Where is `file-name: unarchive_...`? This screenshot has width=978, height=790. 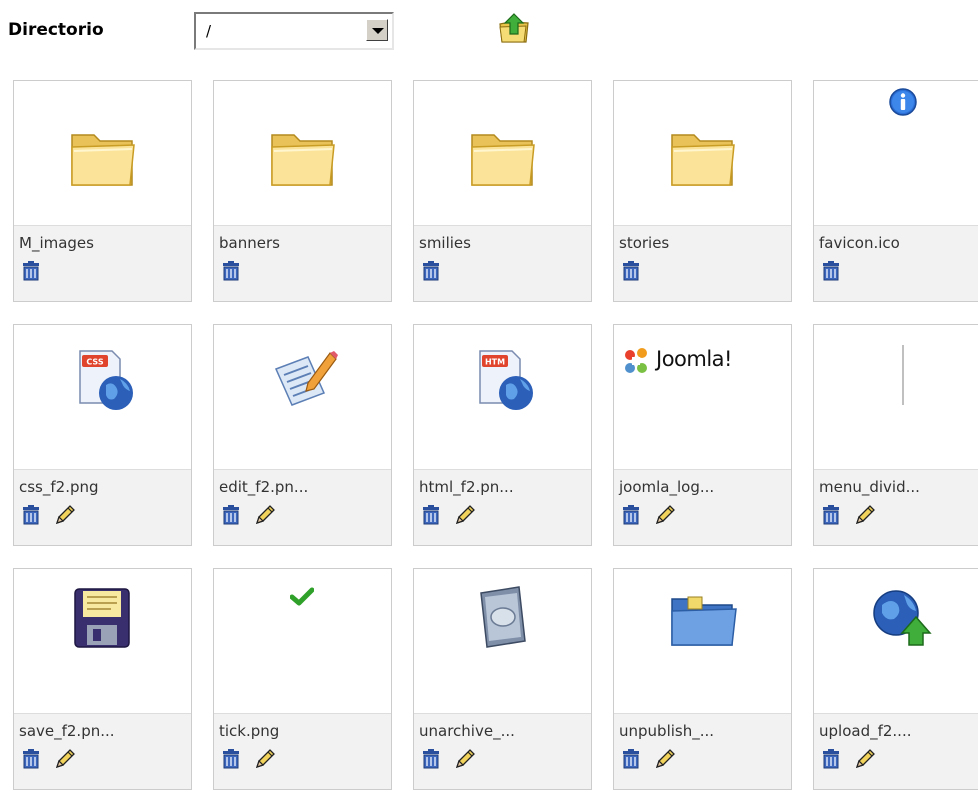
file-name: unarchive_... is located at coordinates (467, 731).